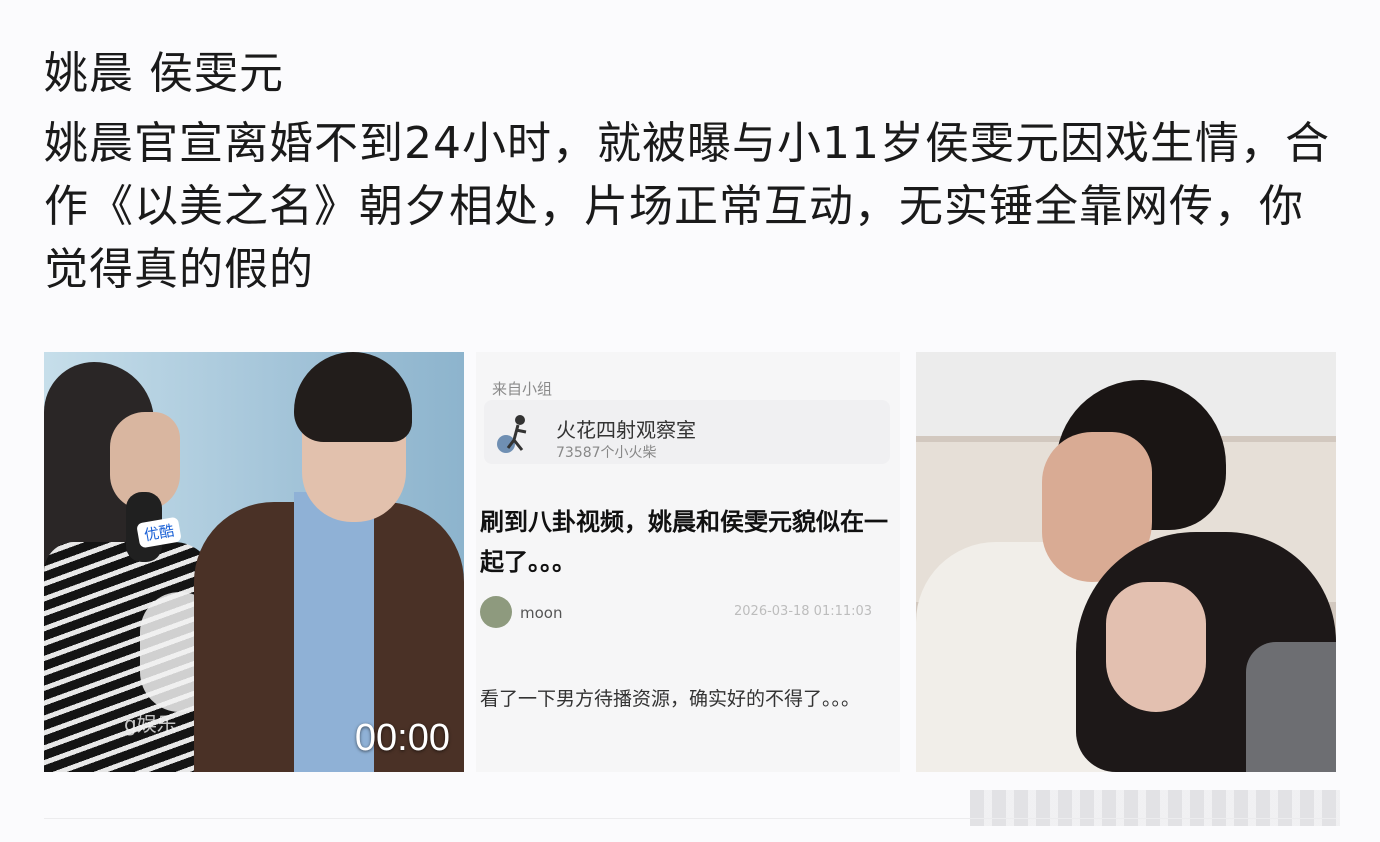  What do you see at coordinates (541, 613) in the screenshot?
I see `username: moon` at bounding box center [541, 613].